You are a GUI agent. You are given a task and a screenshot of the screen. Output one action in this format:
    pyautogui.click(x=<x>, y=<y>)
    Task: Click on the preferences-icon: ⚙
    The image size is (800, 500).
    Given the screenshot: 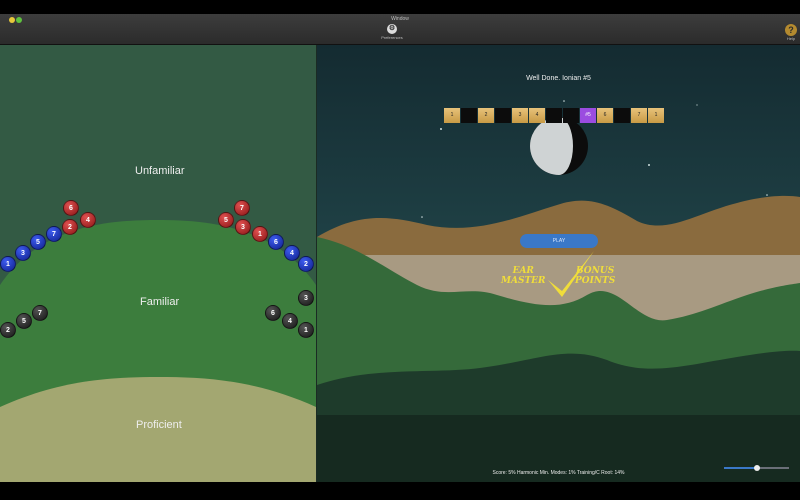 What is the action you would take?
    pyautogui.click(x=392, y=29)
    